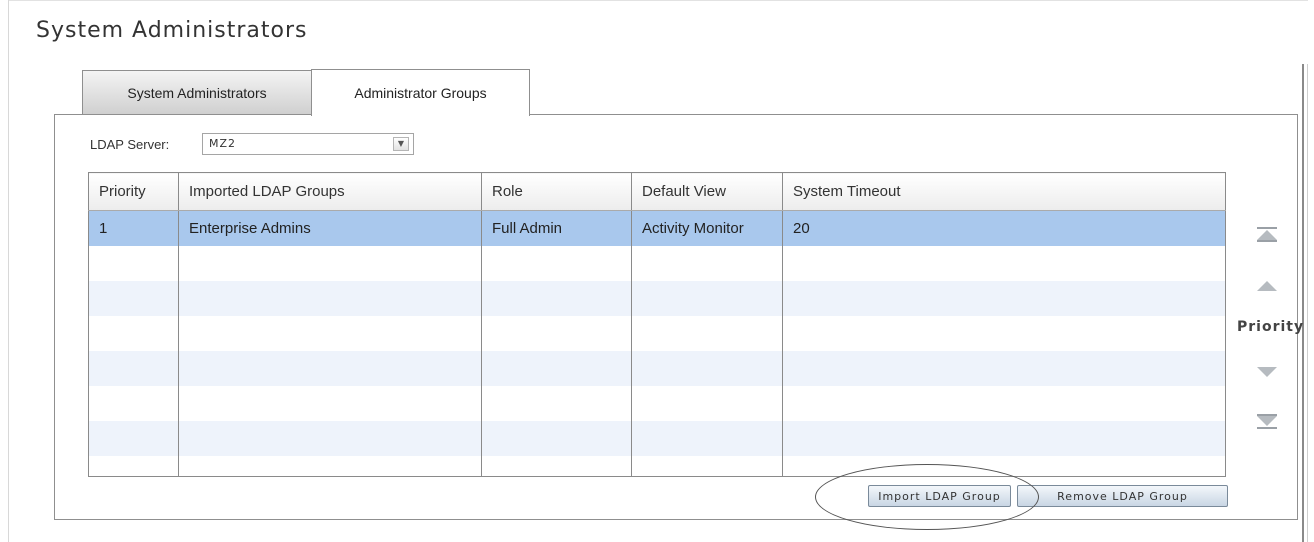 The height and width of the screenshot is (542, 1314). Describe the element at coordinates (1271, 327) in the screenshot. I see `priority-label: Priority` at that location.